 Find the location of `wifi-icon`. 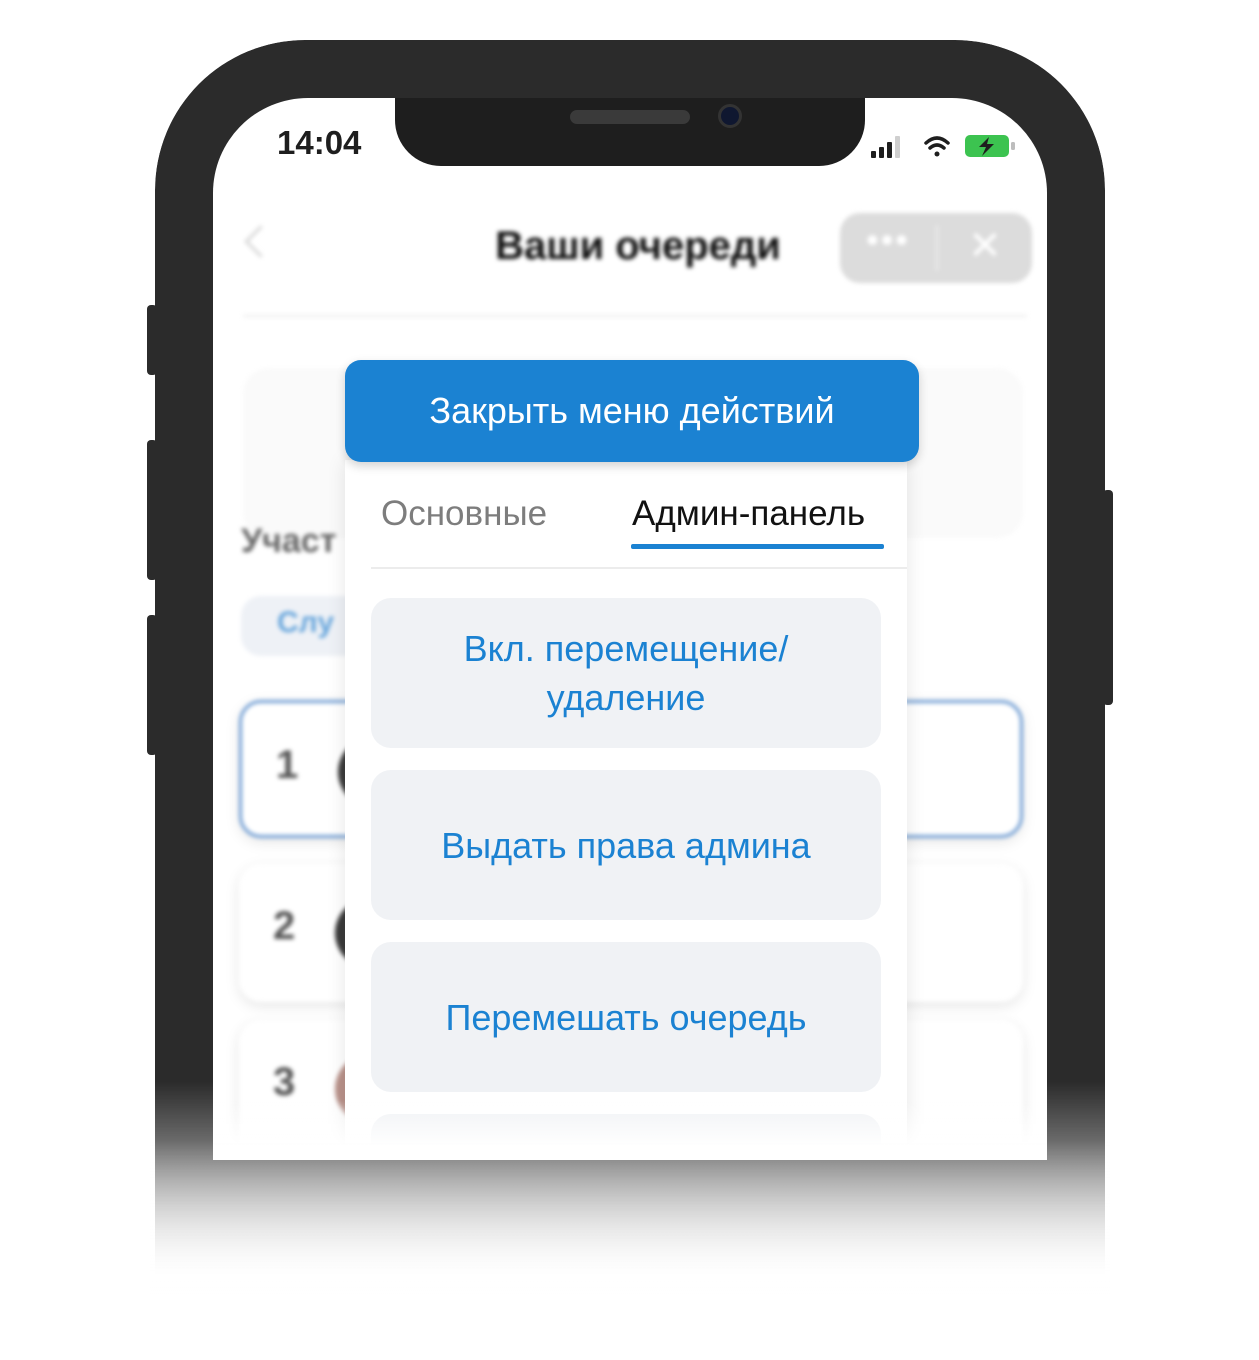

wifi-icon is located at coordinates (937, 146).